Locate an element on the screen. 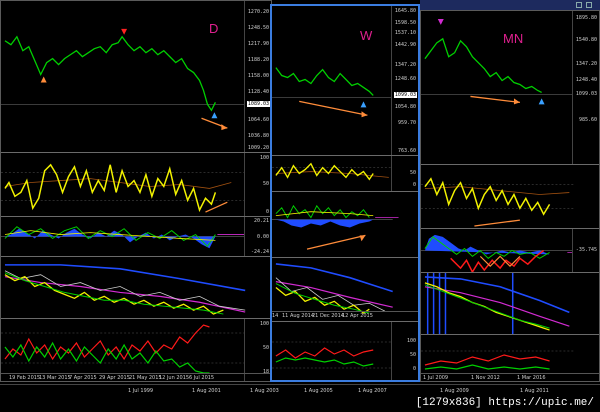 The image size is (600, 412). oscillator-pane-2: 20.21 0.00 -24.24 is located at coordinates (136, 237).